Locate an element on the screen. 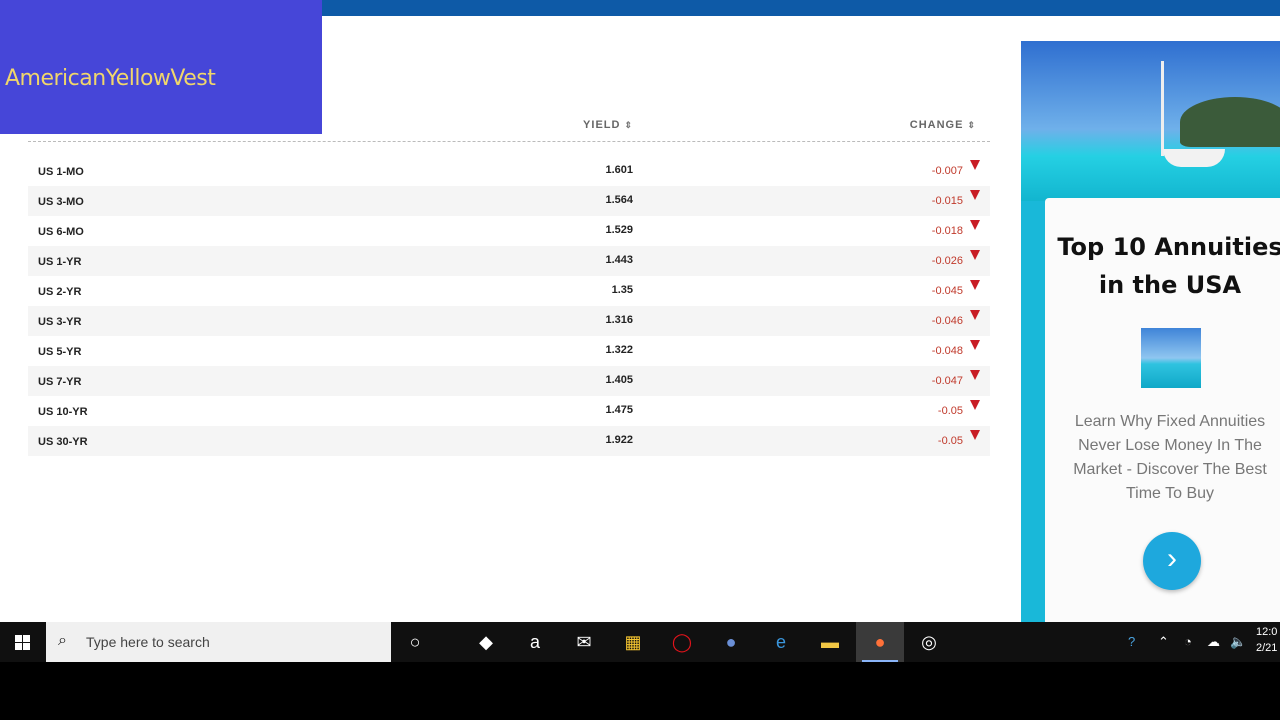 Image resolution: width=1280 pixels, height=720 pixels. table-row: US 1-YR 1.443 -0.026 is located at coordinates (509, 261).